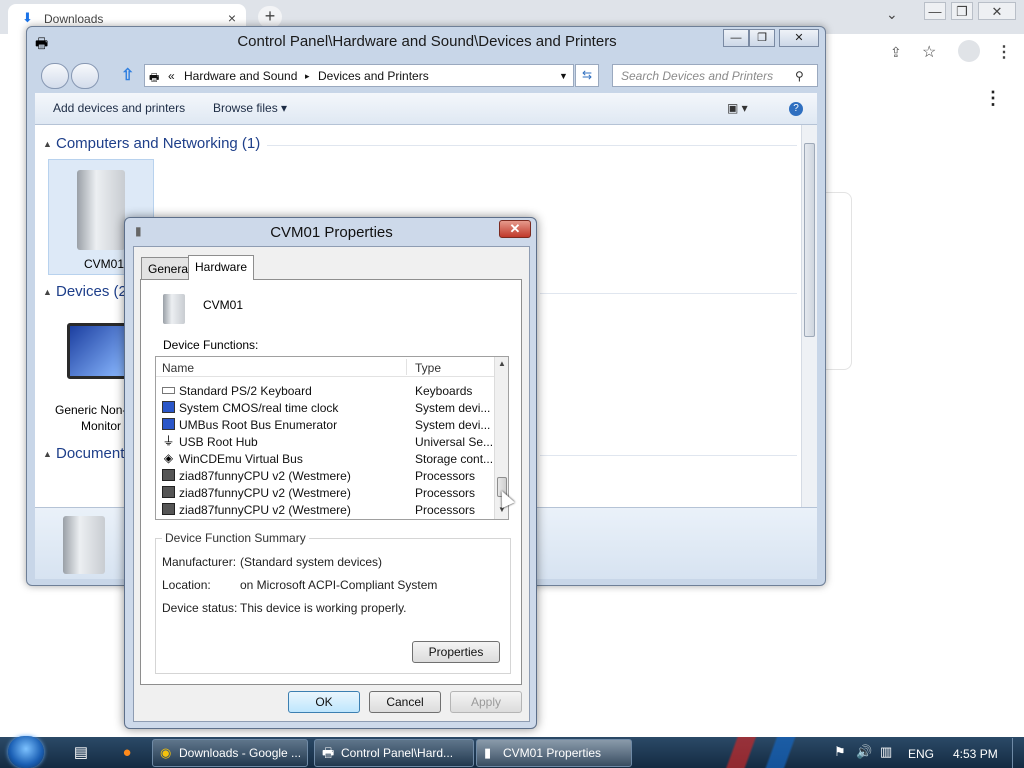 The width and height of the screenshot is (1024, 768). What do you see at coordinates (186, 585) in the screenshot?
I see `location-label: Location:` at bounding box center [186, 585].